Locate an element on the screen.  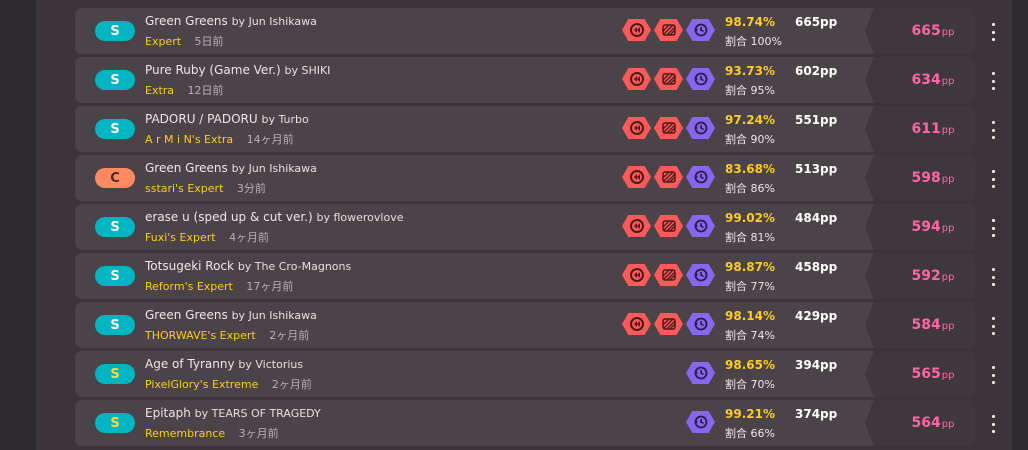
beatmap-title-line: Age of Tyranny by Victorius is located at coordinates (224, 364).